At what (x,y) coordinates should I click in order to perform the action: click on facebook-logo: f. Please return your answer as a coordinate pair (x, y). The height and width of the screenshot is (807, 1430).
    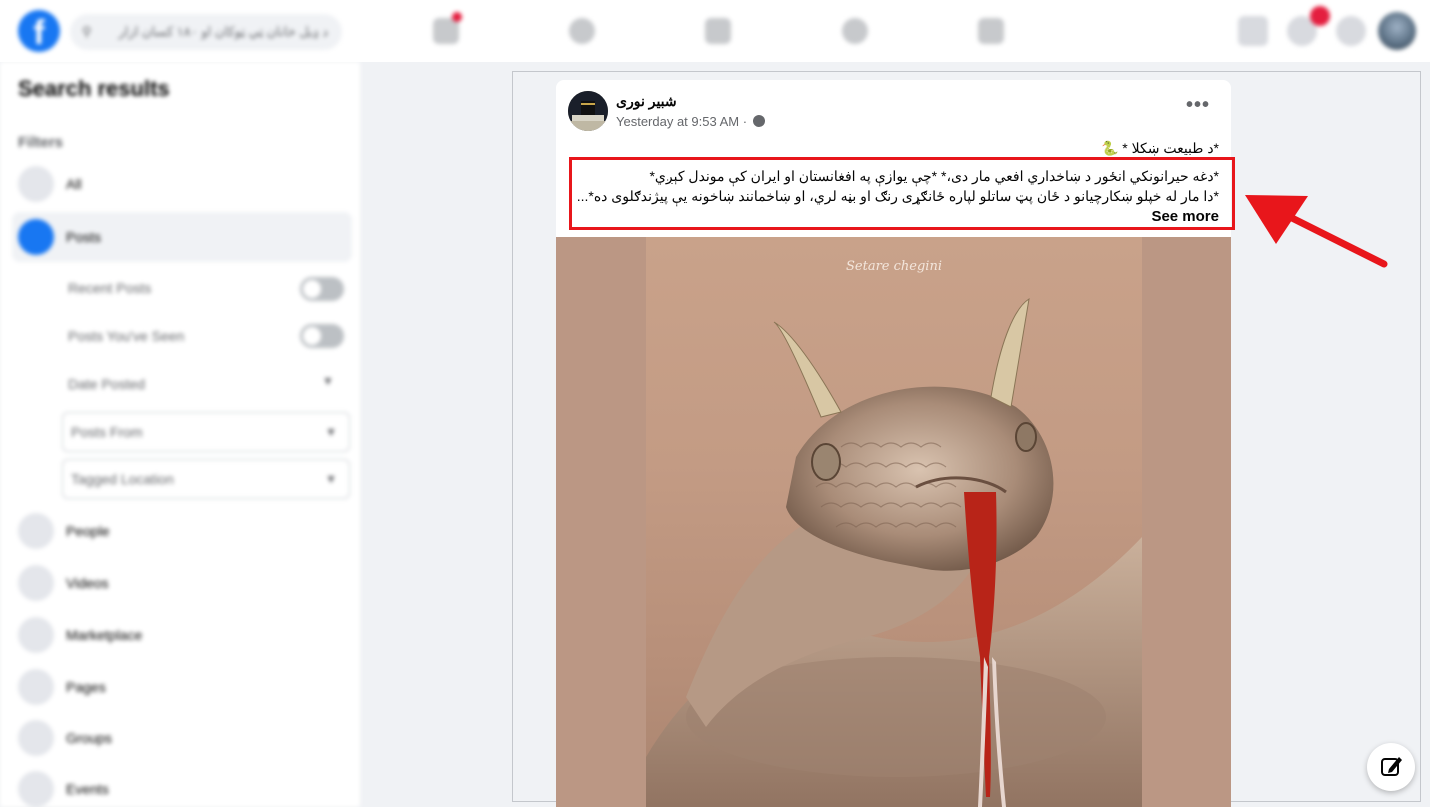
    Looking at the image, I should click on (39, 31).